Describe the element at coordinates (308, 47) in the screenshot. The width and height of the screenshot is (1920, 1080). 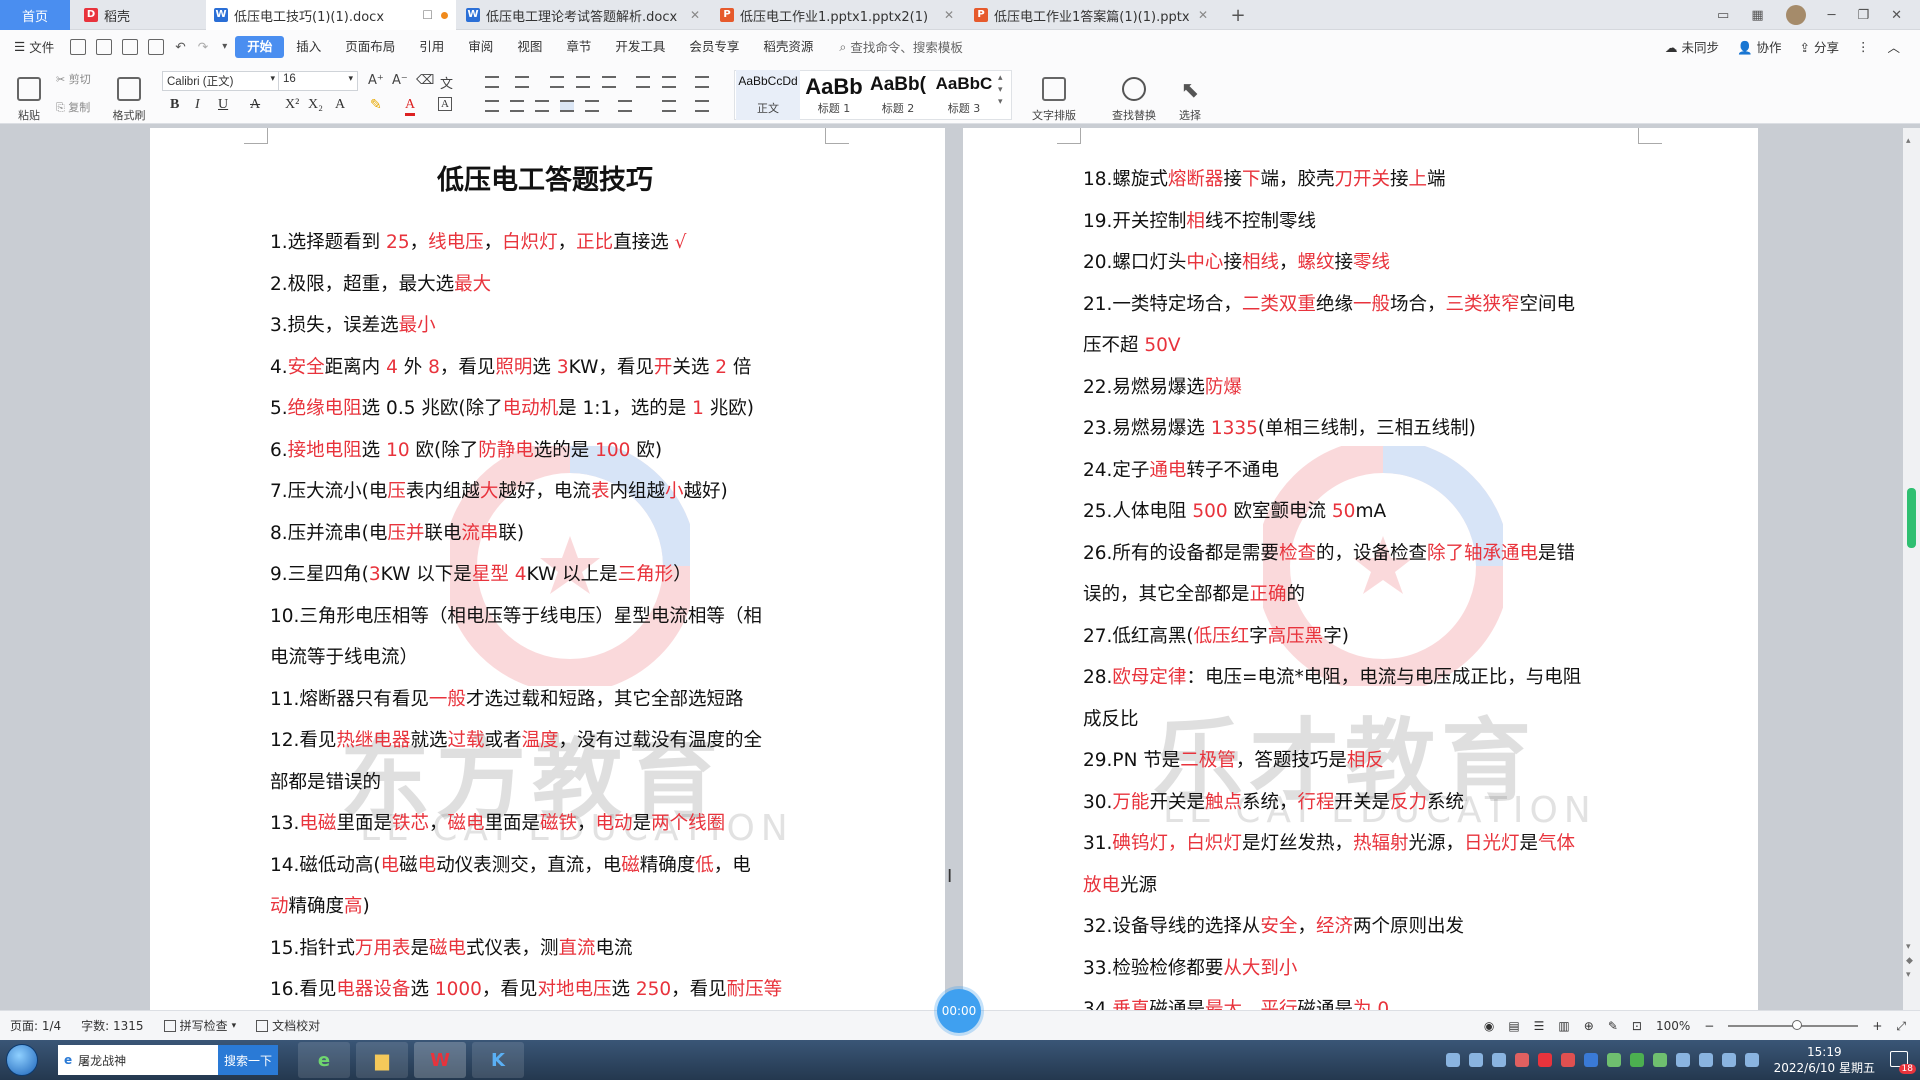
I see `menu-insert: 插入` at that location.